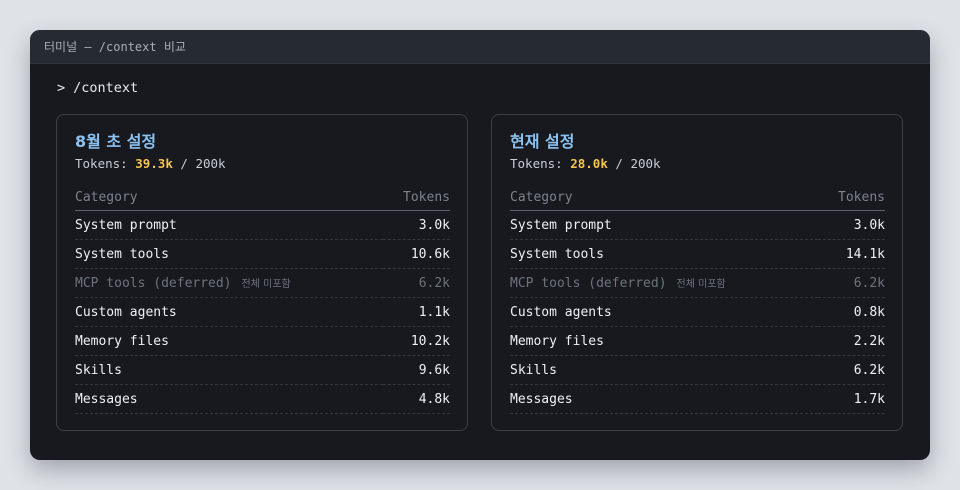  Describe the element at coordinates (589, 163) in the screenshot. I see `tokens-used: 28.0k` at that location.